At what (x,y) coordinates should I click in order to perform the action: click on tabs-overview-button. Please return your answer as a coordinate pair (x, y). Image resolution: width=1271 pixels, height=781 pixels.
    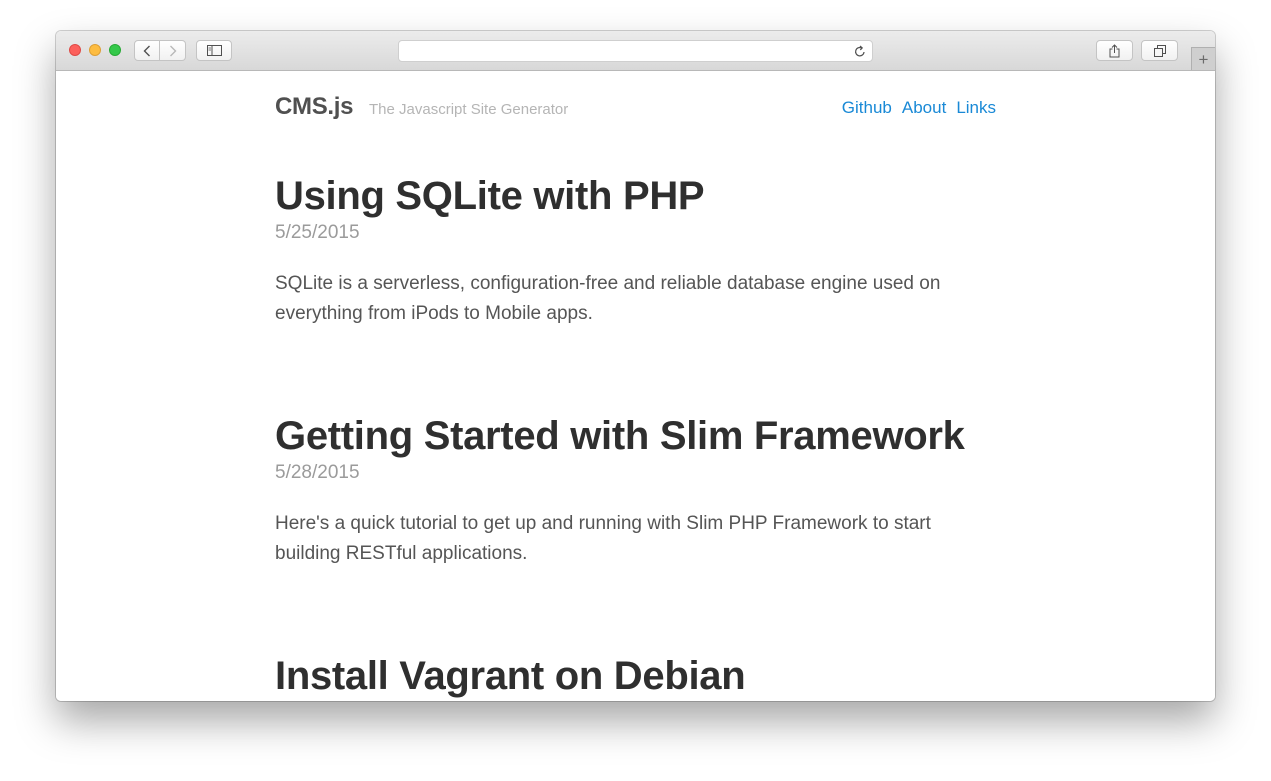
    Looking at the image, I should click on (1159, 50).